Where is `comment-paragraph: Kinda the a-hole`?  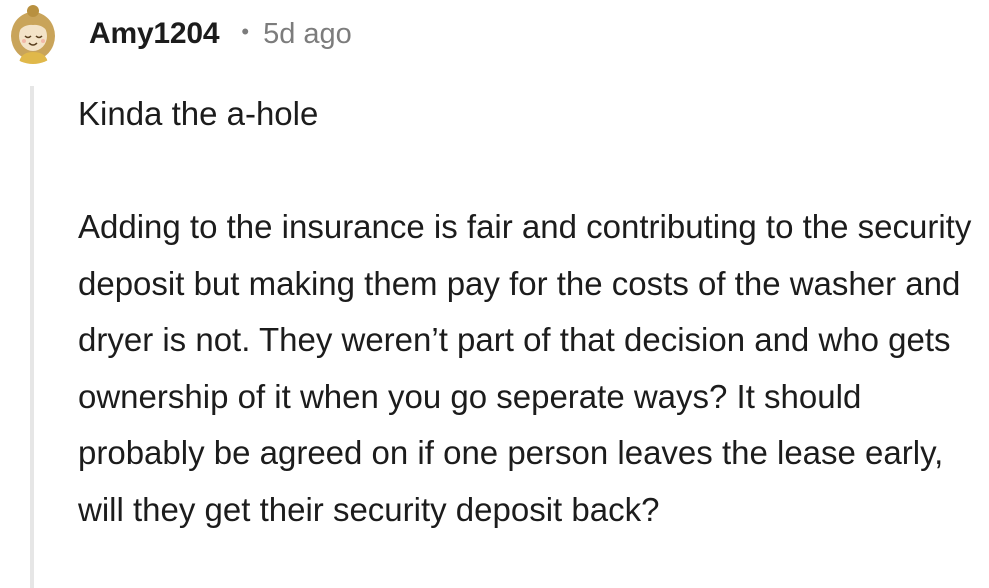 comment-paragraph: Kinda the a-hole is located at coordinates (198, 113).